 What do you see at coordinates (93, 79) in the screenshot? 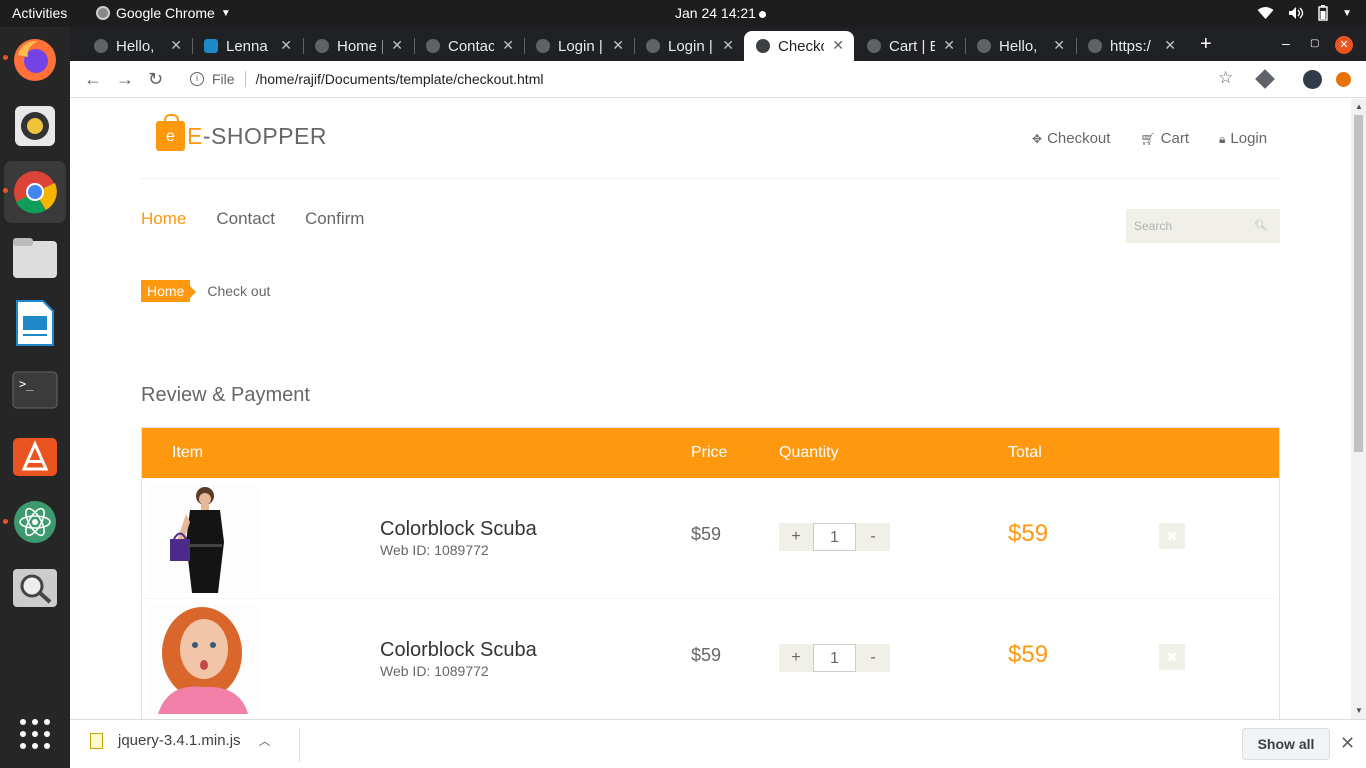
I see `back-button: ←` at bounding box center [93, 79].